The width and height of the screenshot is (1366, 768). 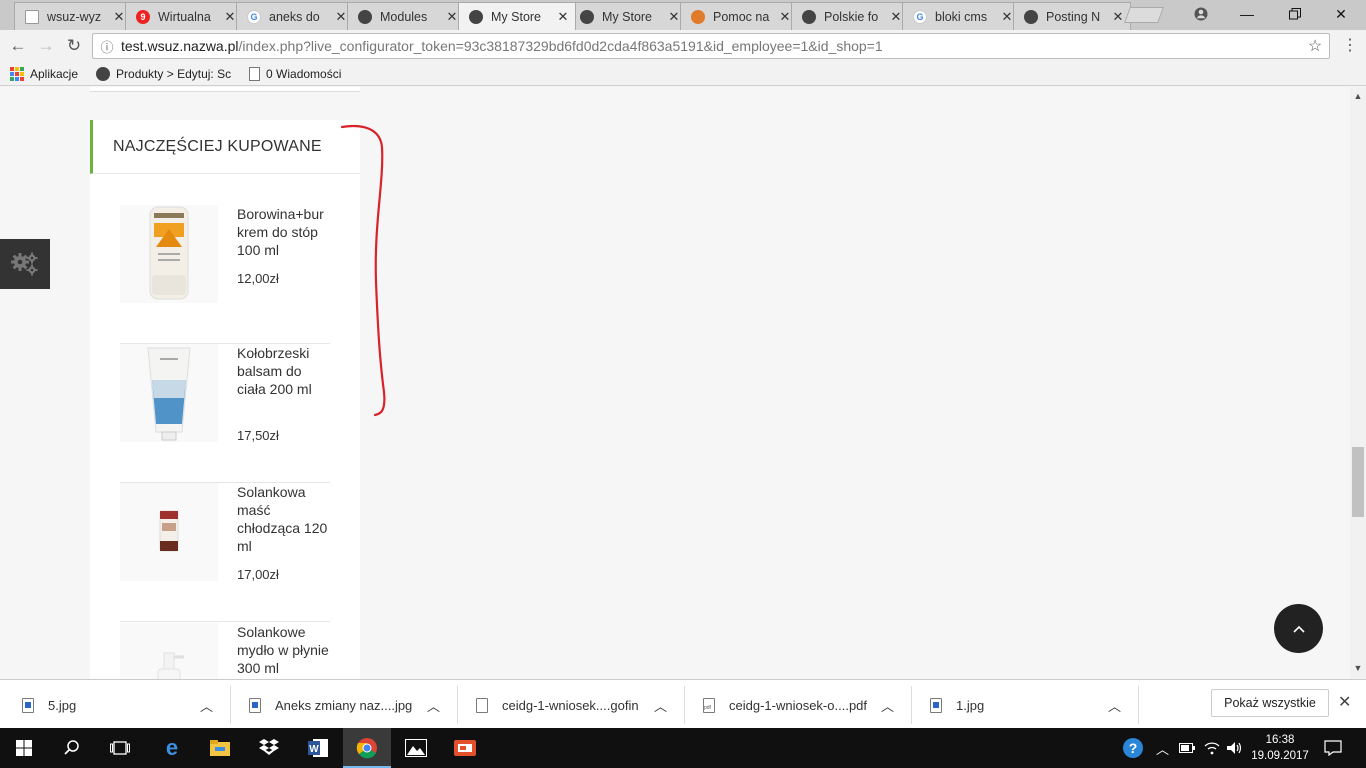 I want to click on tab-wirtualna: 9 Wirtualna ✕, so click(x=184, y=16).